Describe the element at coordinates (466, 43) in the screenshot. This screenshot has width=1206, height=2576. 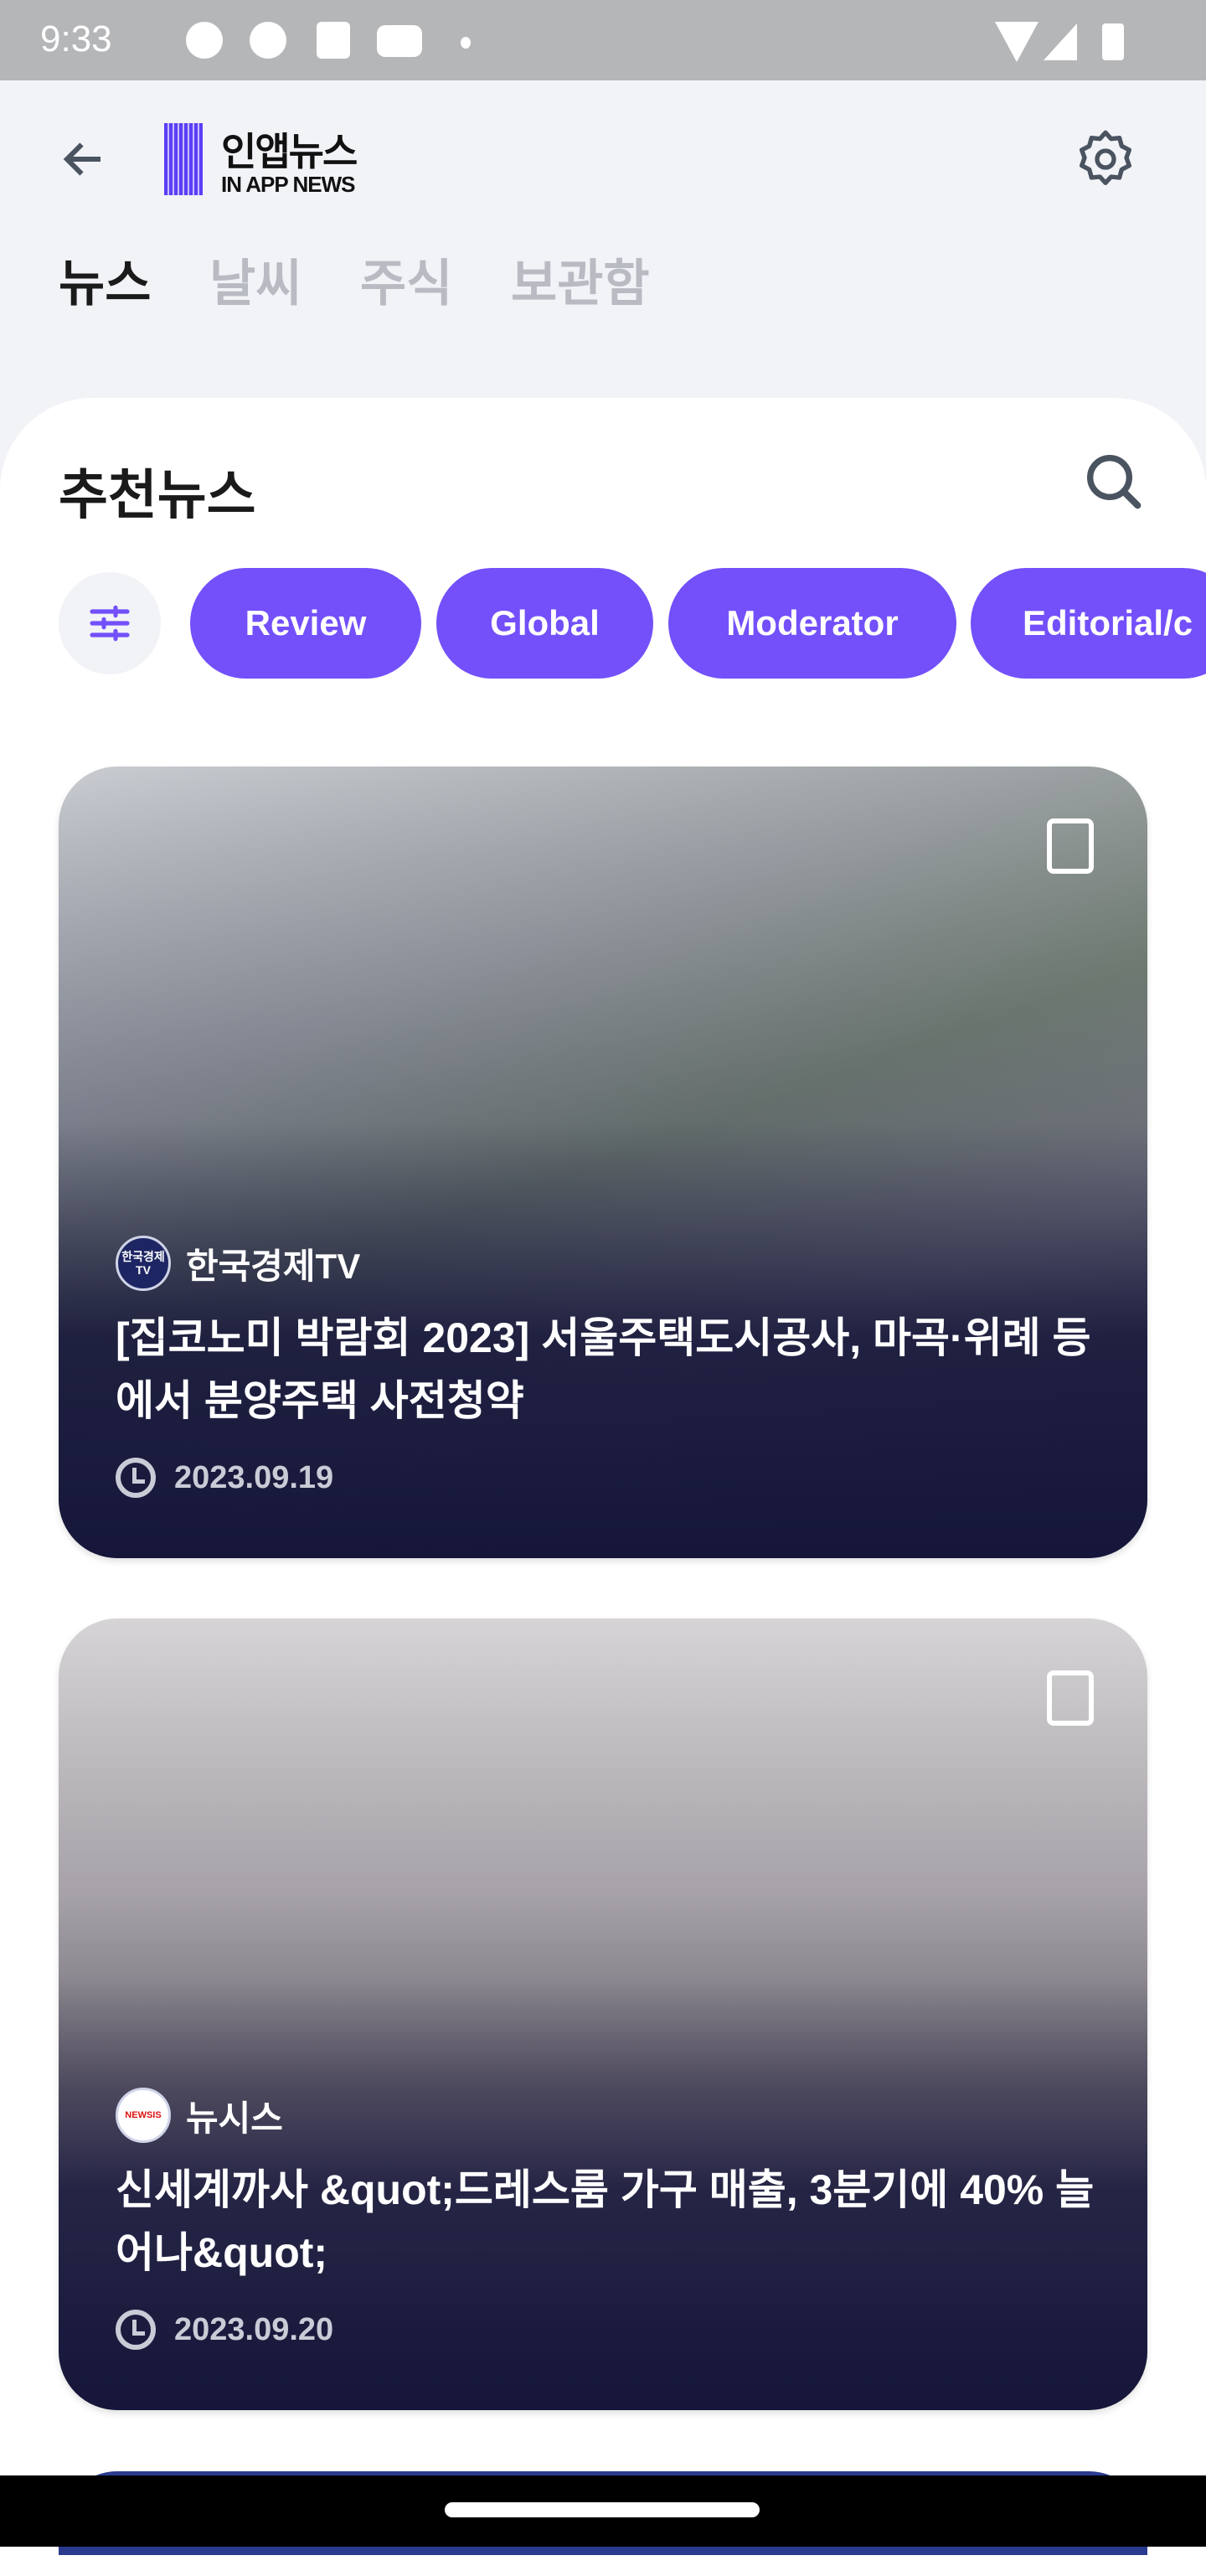
I see `dot-icon` at that location.